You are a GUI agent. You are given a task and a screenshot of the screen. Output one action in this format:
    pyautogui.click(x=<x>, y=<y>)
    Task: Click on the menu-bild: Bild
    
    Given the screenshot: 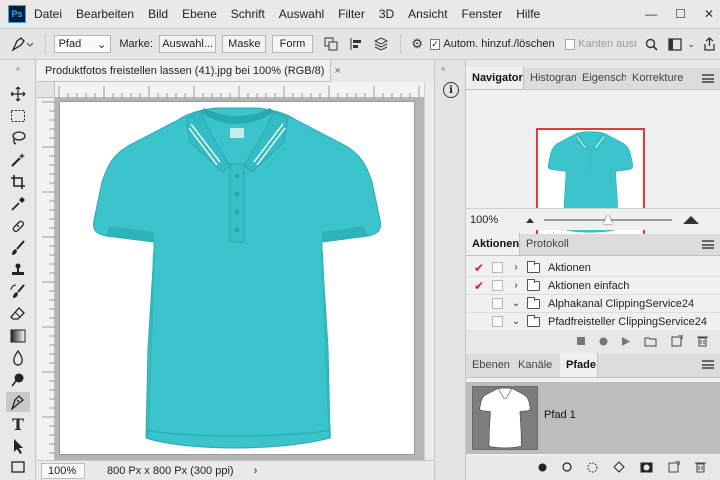 What is the action you would take?
    pyautogui.click(x=158, y=14)
    